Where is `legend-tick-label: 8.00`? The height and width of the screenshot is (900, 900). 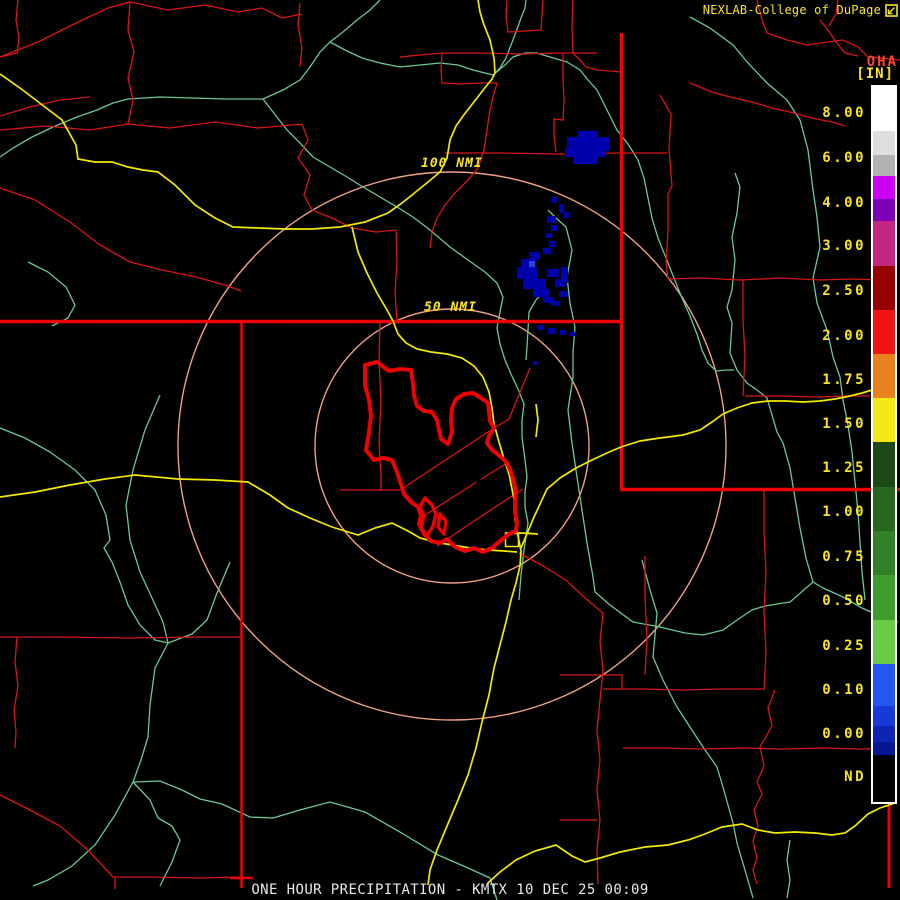
legend-tick-label: 8.00 is located at coordinates (844, 113).